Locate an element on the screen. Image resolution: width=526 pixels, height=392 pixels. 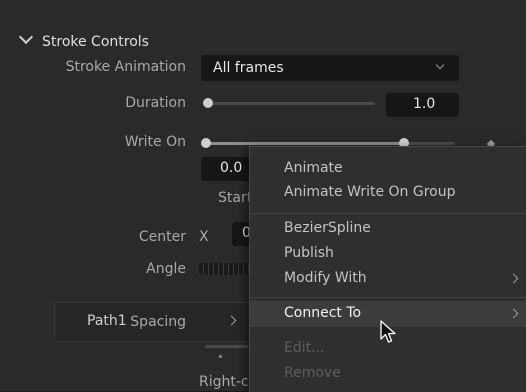
menu-item-publish: Publish is located at coordinates (388, 254).